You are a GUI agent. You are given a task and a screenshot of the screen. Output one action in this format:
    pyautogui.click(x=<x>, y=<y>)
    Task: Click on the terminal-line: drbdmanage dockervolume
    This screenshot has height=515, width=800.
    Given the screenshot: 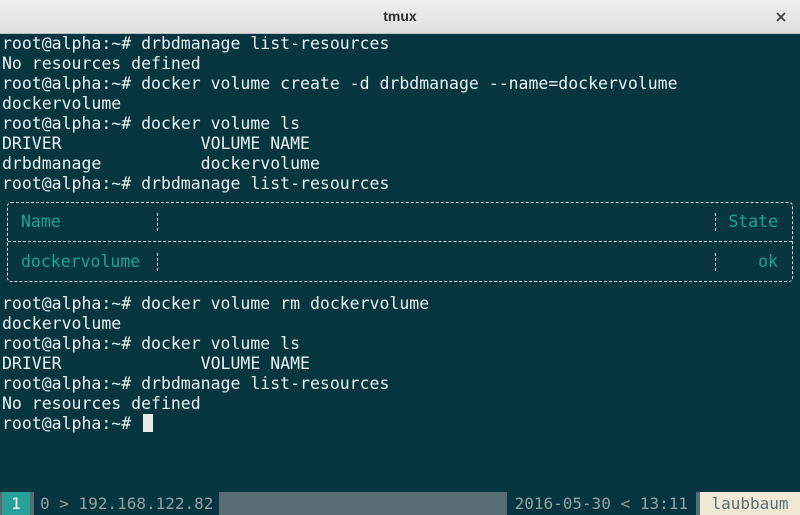 What is the action you would take?
    pyautogui.click(x=161, y=163)
    